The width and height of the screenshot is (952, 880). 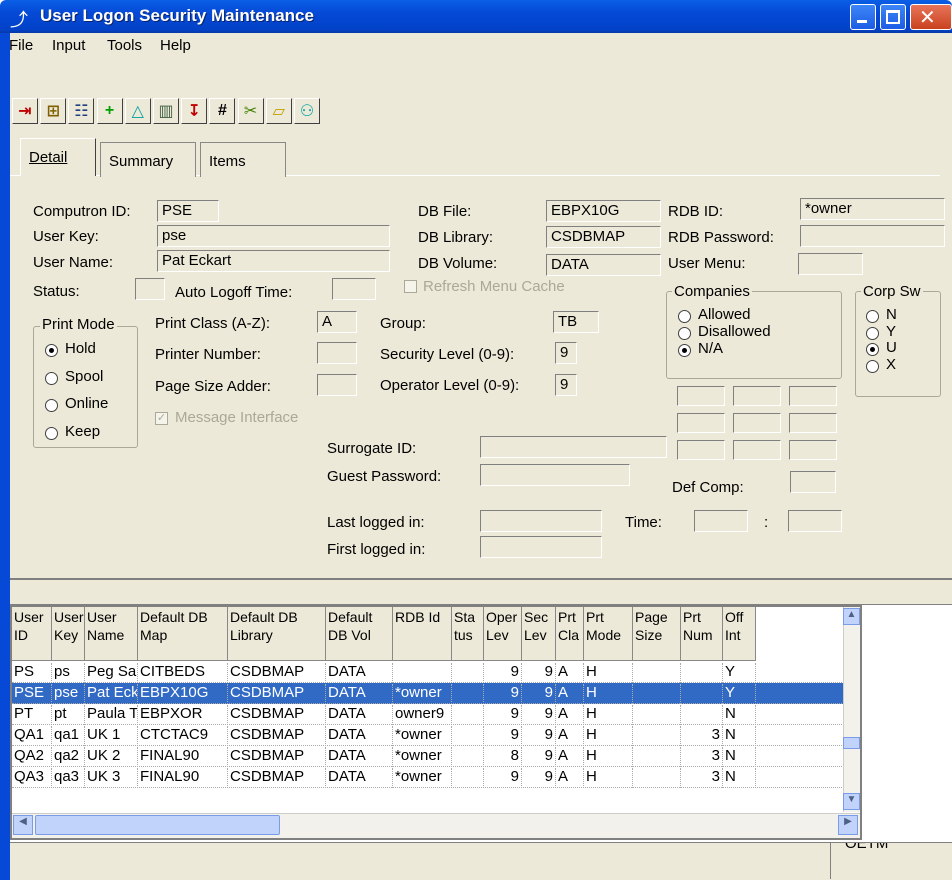 What do you see at coordinates (739, 634) in the screenshot?
I see `grid-header-14: Off Int` at bounding box center [739, 634].